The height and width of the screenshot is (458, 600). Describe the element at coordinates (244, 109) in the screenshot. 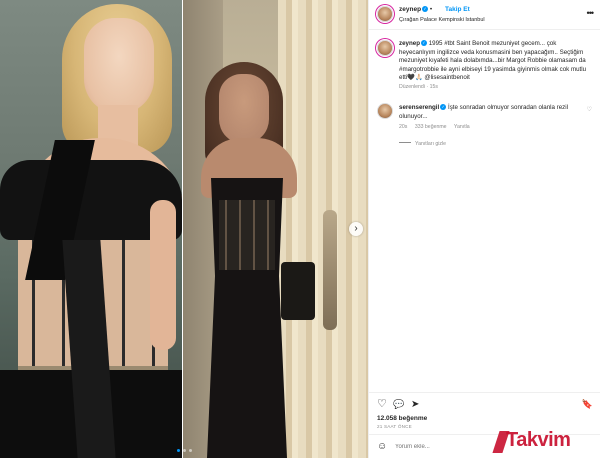

I see `right-figure-face` at that location.